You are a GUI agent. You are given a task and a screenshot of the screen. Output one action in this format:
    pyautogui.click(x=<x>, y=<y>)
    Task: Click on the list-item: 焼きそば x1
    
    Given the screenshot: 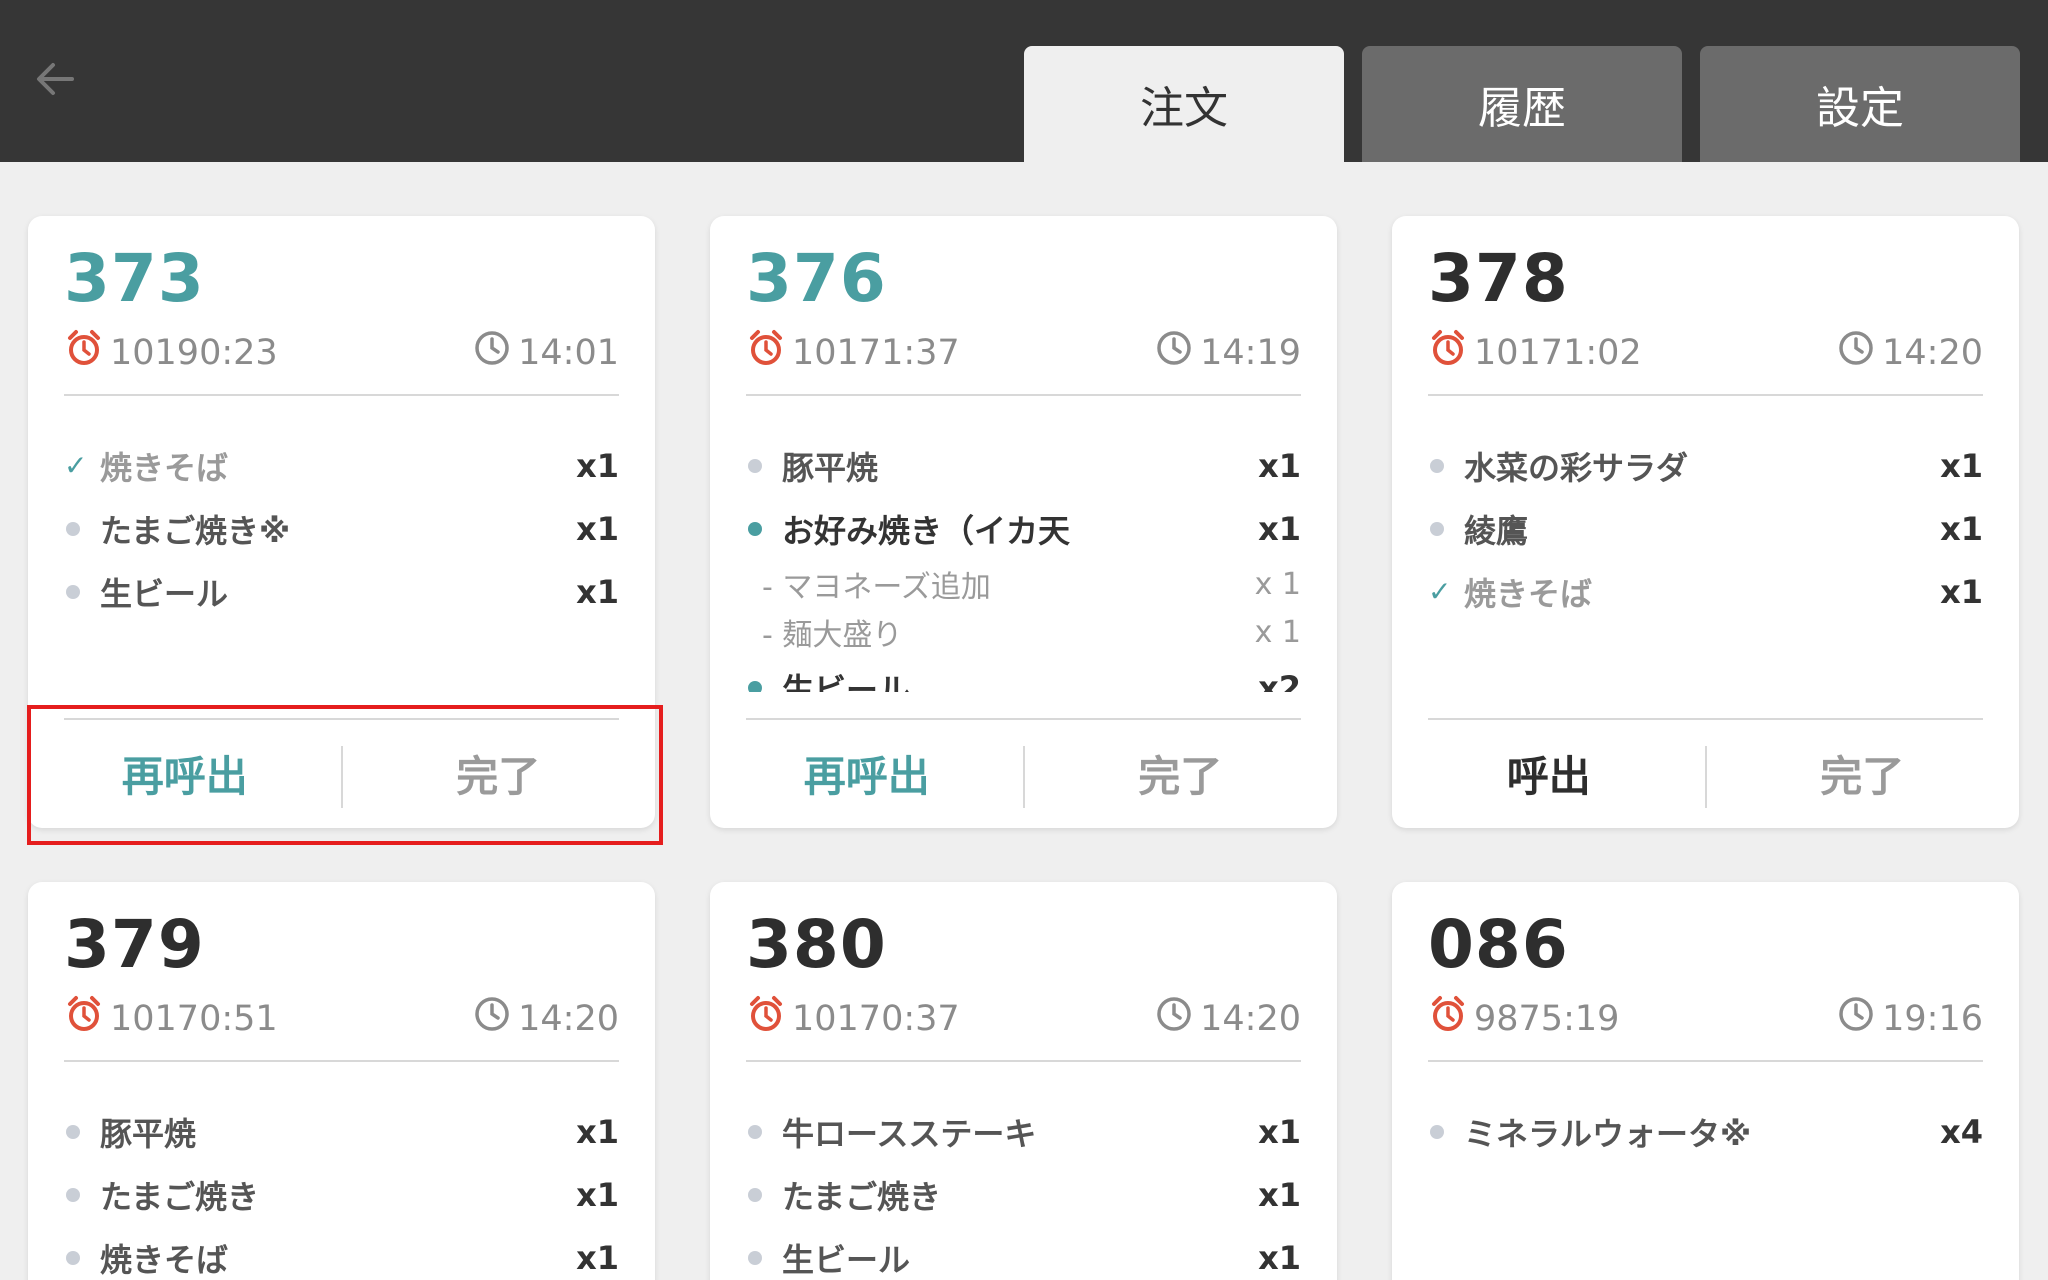 What is the action you would take?
    pyautogui.click(x=341, y=1253)
    